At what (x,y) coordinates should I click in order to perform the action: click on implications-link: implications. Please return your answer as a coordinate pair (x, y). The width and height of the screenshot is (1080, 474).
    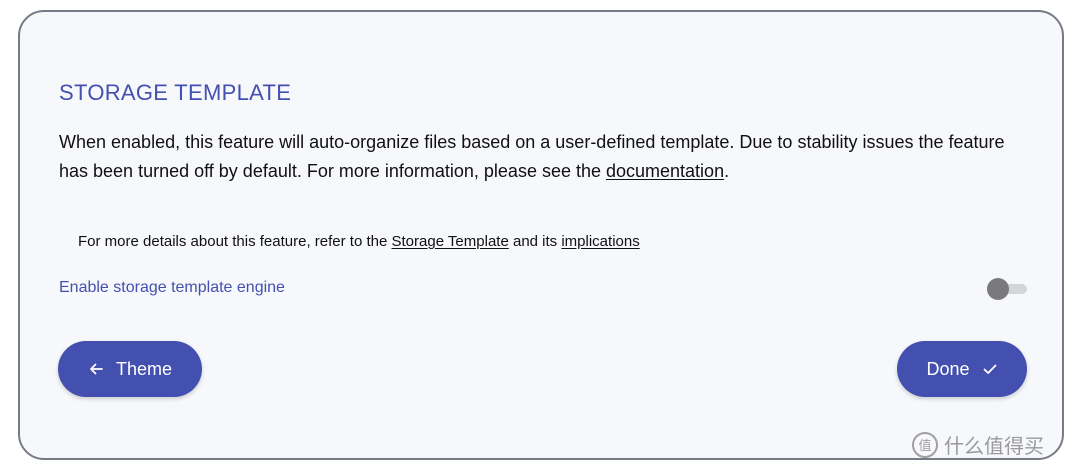
    Looking at the image, I should click on (600, 241).